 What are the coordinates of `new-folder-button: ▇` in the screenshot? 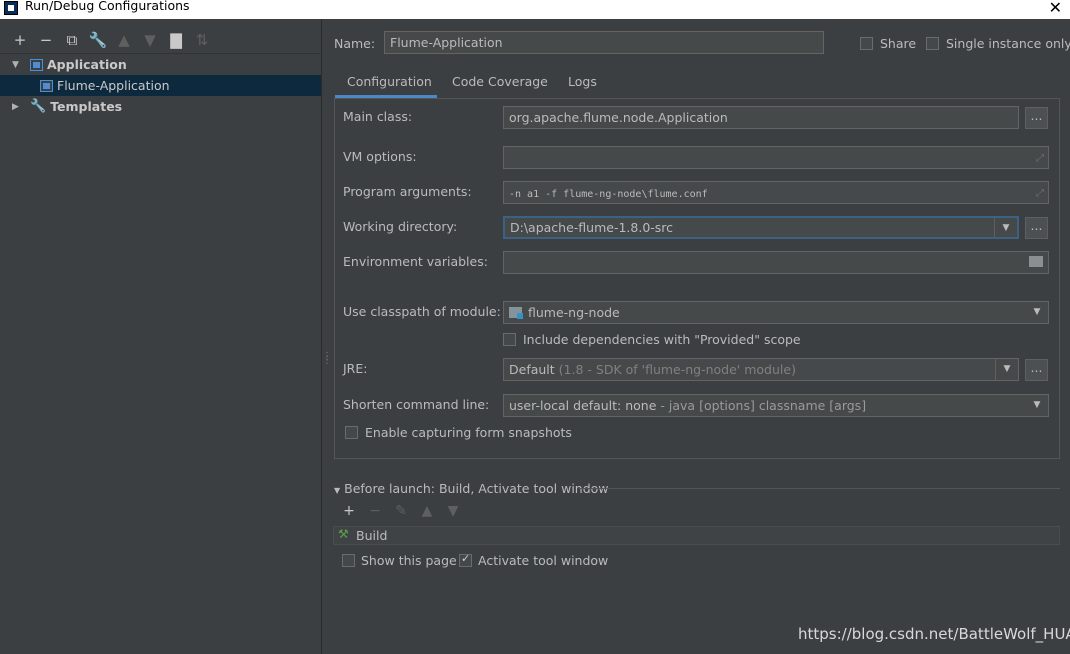 It's located at (176, 40).